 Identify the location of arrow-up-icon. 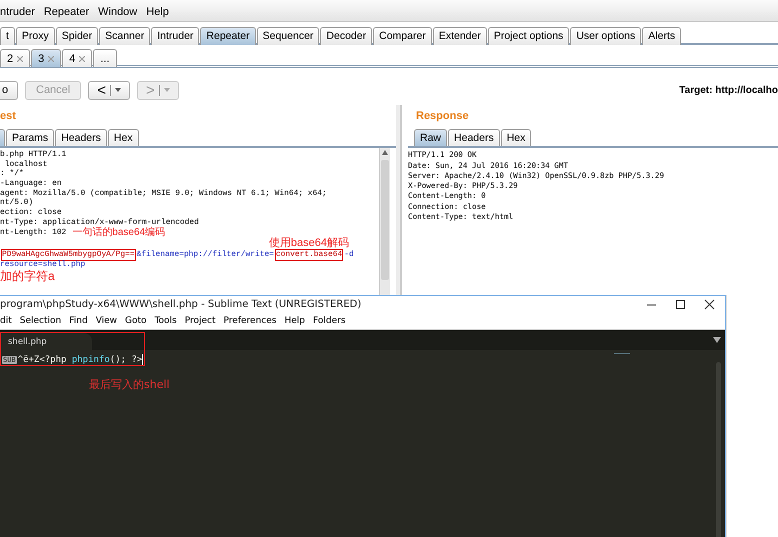
(385, 152).